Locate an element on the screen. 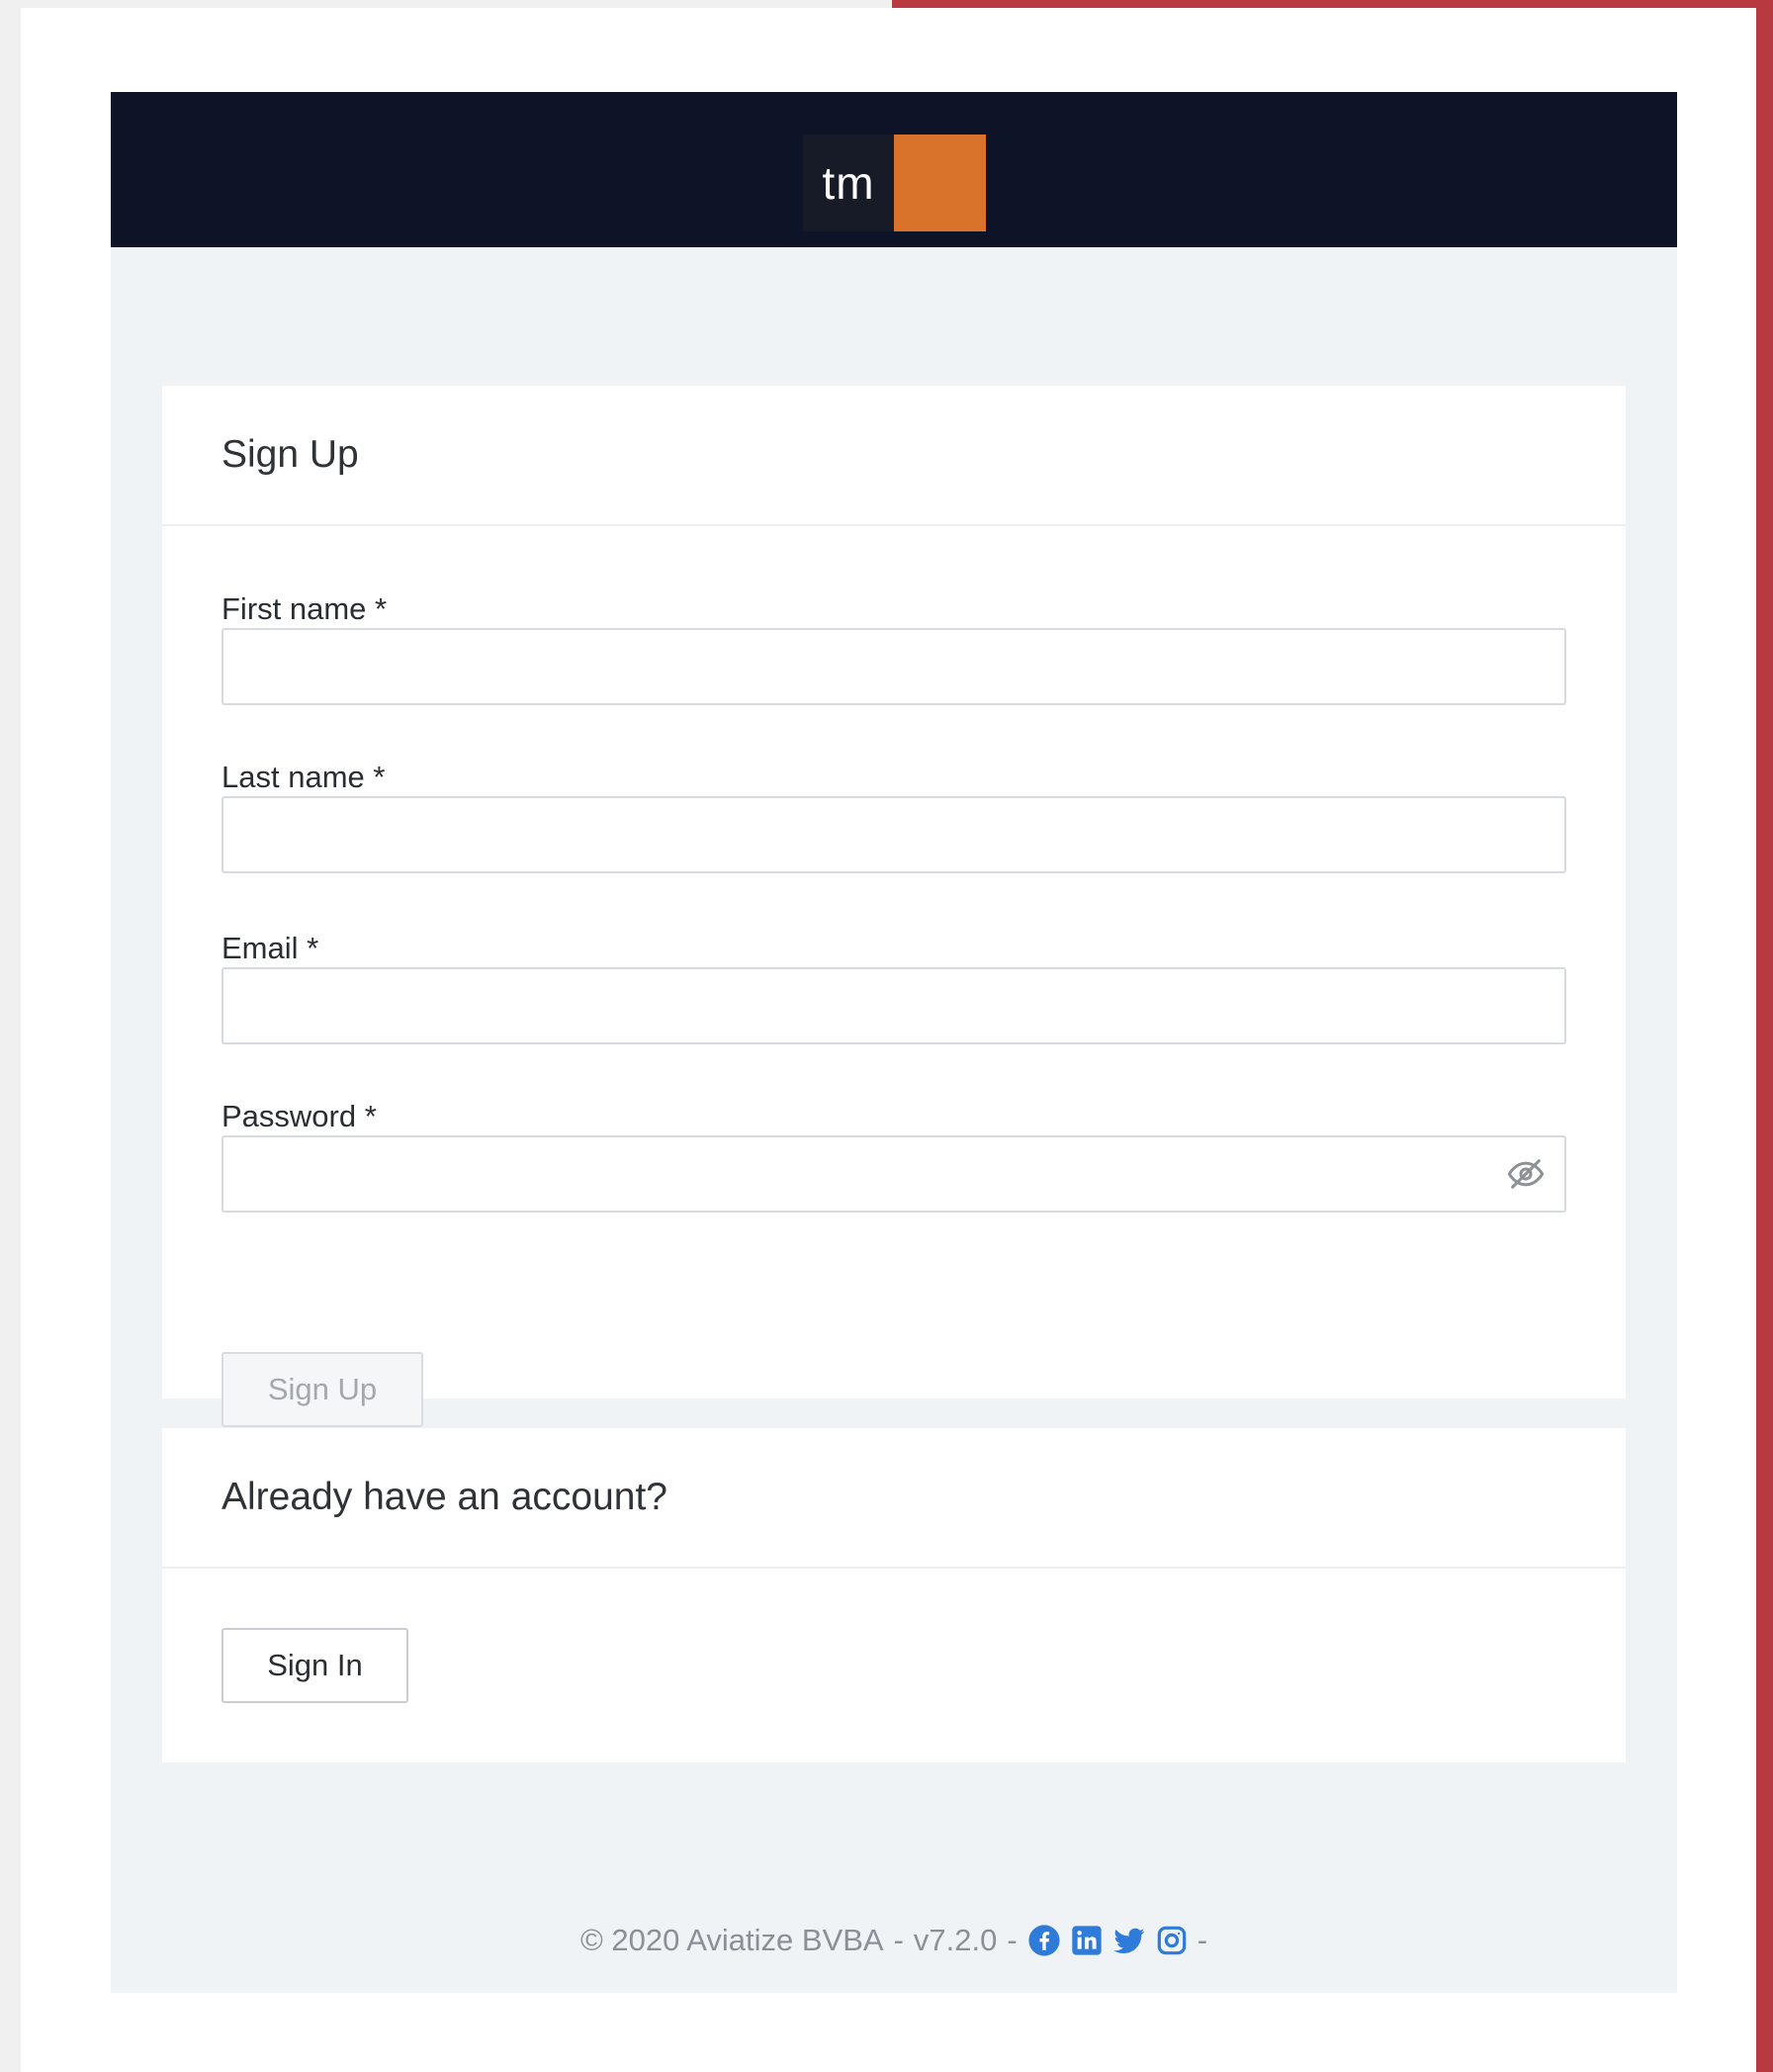  facebook-icon is located at coordinates (1044, 1940).